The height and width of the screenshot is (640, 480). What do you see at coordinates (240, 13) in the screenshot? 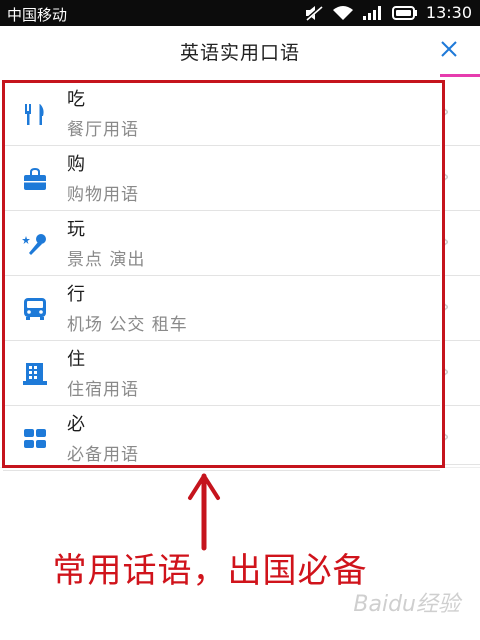
I see `status-bar: 中国移动 13:30` at bounding box center [240, 13].